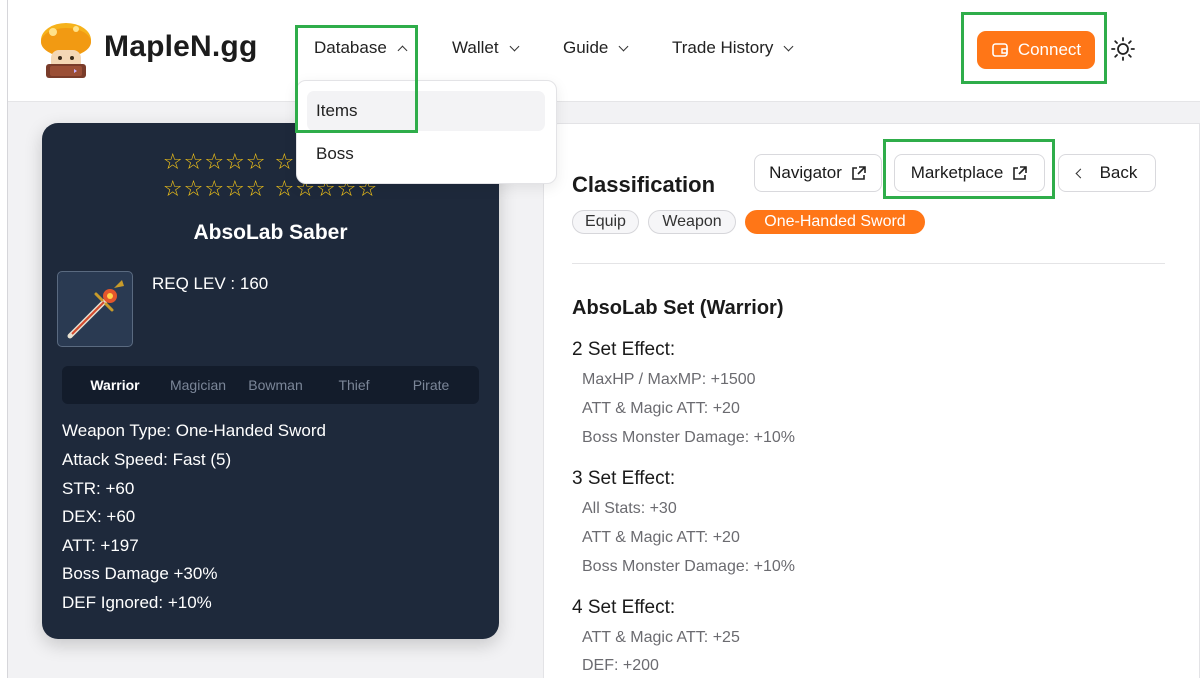 The image size is (1200, 678). I want to click on saber-icon, so click(95, 309).